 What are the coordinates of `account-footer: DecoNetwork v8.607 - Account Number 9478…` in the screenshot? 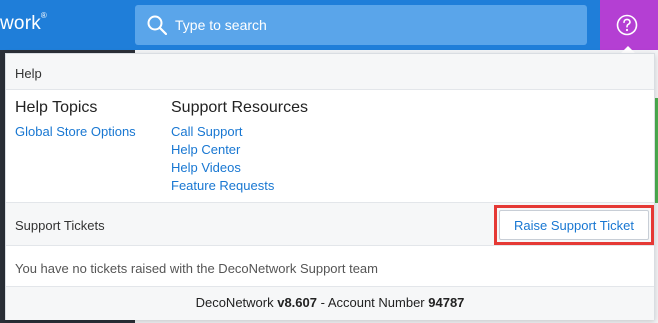 It's located at (330, 303).